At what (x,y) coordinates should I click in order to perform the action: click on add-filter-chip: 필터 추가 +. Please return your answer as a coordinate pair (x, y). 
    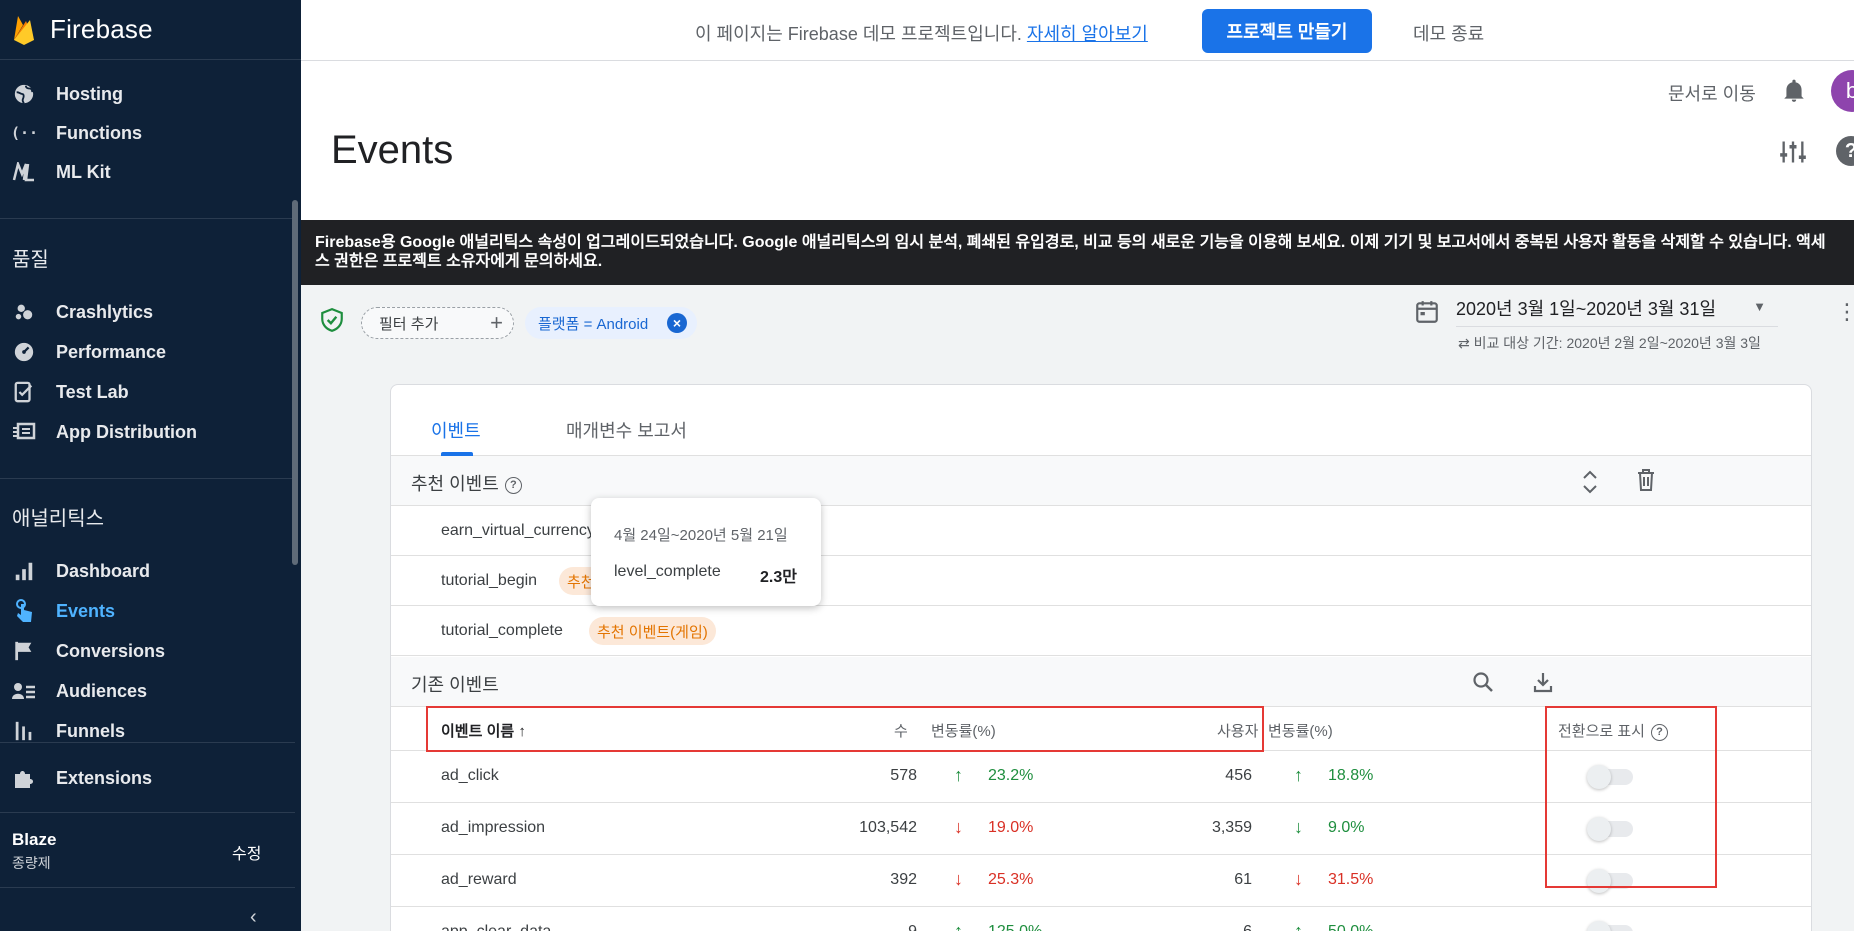
    Looking at the image, I should click on (437, 323).